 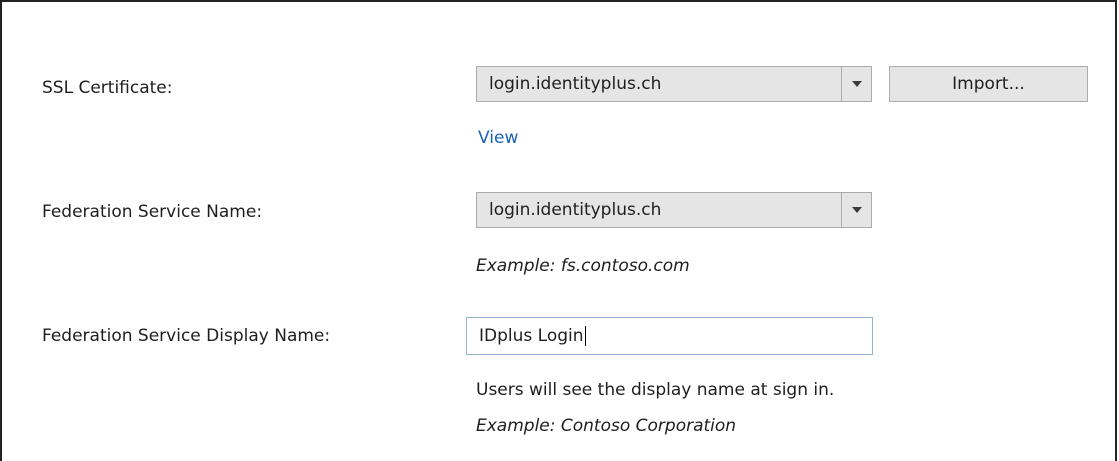 I want to click on ssl-certificate-selected-value: login.identityplus.ch, so click(x=575, y=84).